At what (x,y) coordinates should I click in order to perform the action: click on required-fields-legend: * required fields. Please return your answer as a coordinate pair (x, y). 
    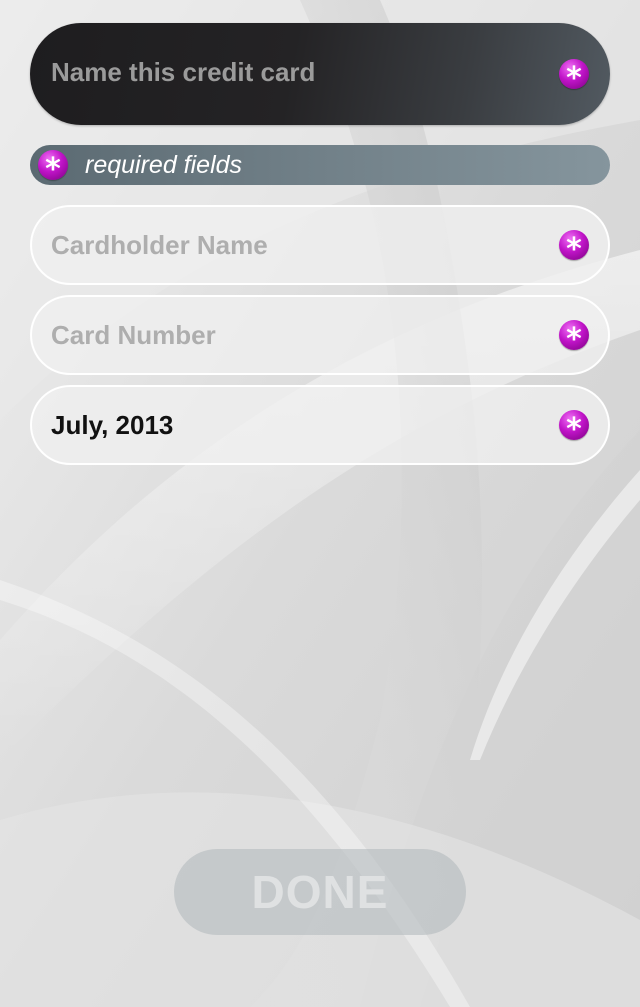
    Looking at the image, I should click on (320, 166).